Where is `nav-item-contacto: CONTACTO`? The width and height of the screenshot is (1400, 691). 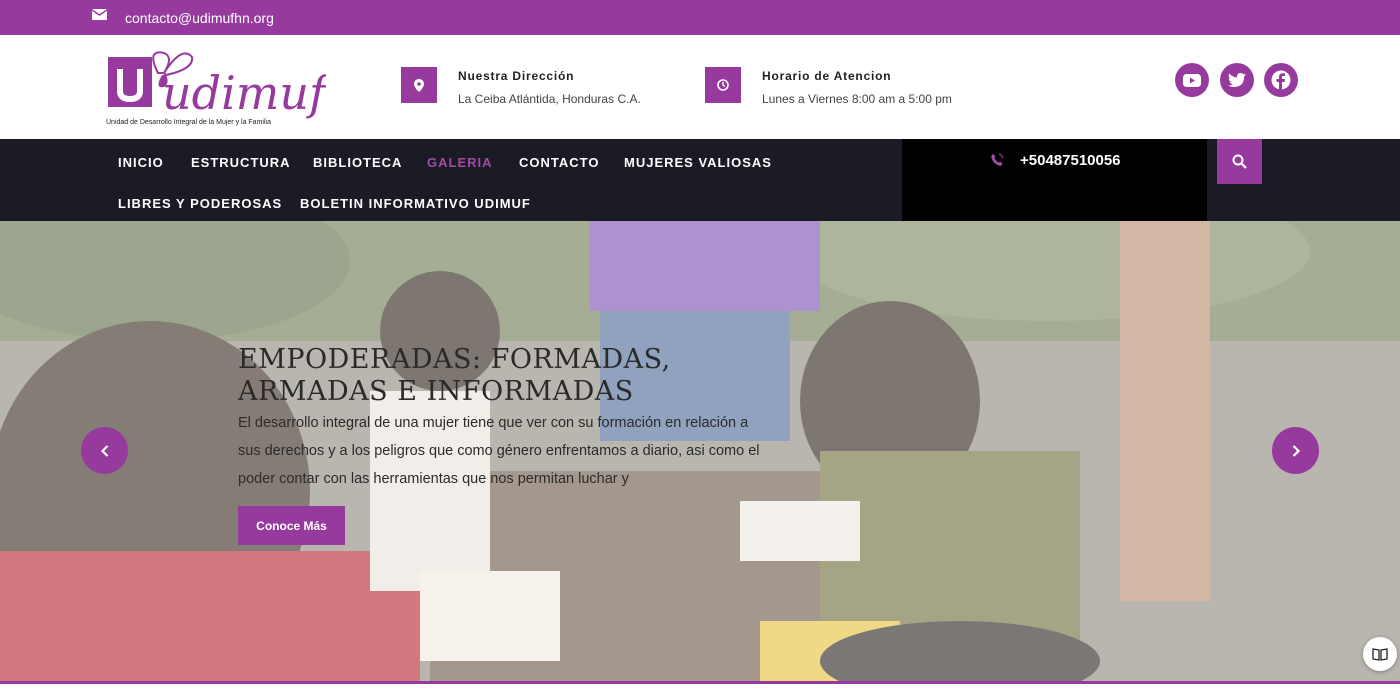
nav-item-contacto: CONTACTO is located at coordinates (559, 162).